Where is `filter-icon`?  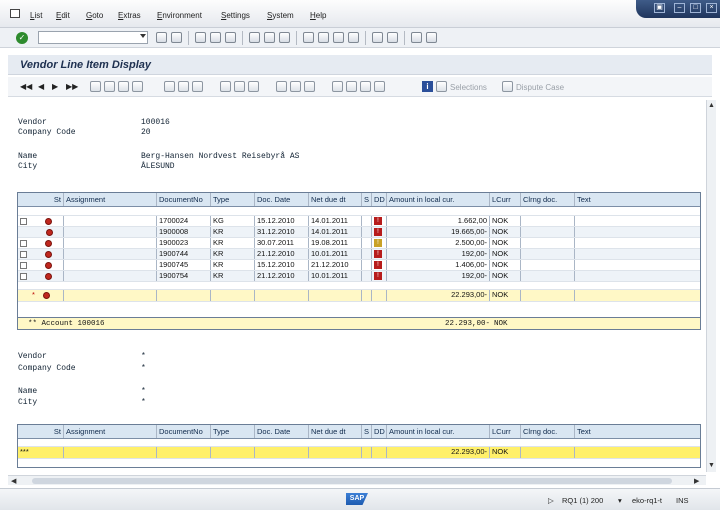
filter-icon is located at coordinates (225, 86).